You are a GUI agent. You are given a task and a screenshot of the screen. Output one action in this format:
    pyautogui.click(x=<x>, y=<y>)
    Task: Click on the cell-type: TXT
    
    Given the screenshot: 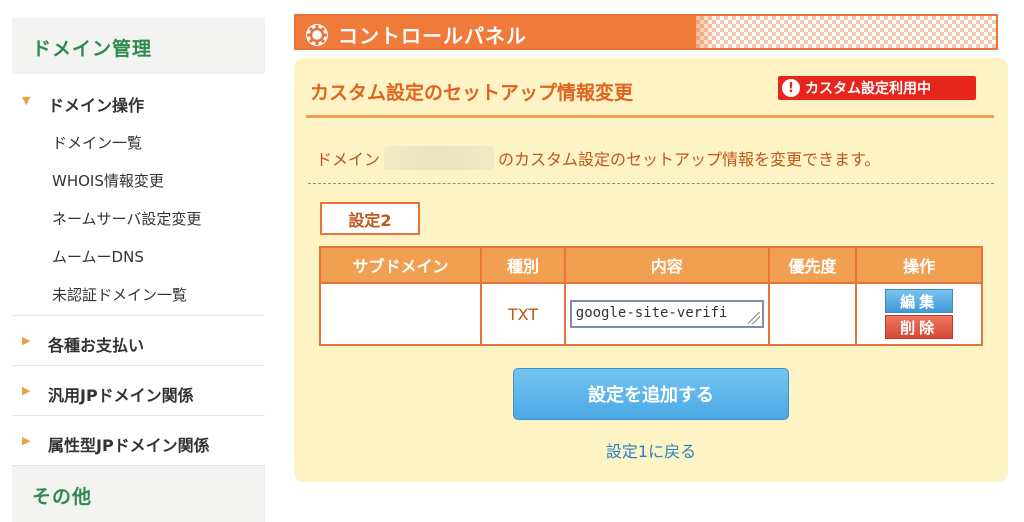 What is the action you would take?
    pyautogui.click(x=523, y=314)
    